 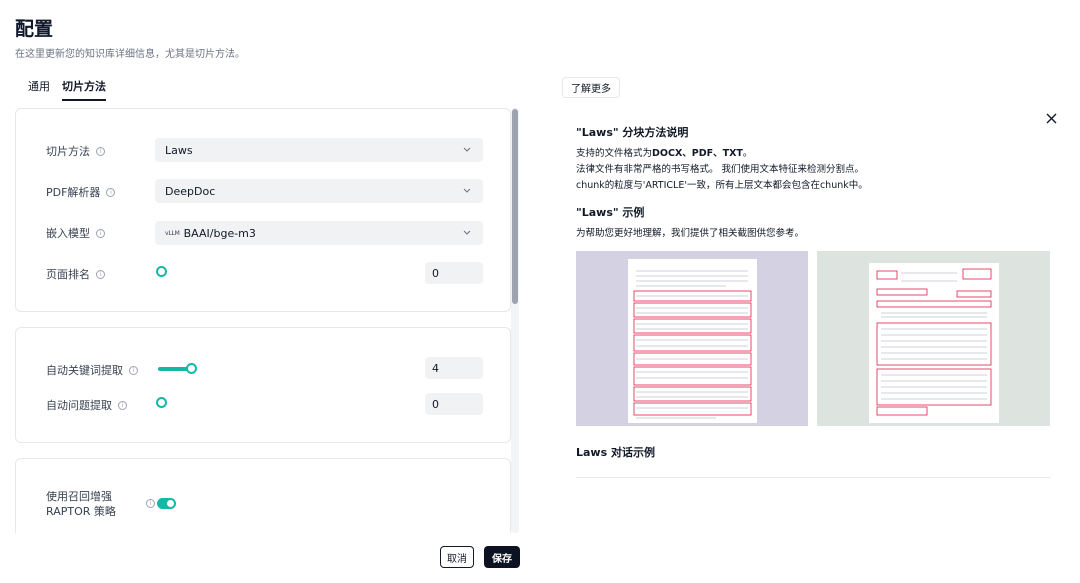 I want to click on example-description: 为帮助您更好地理解，我们提供了相关截图供您参考。, so click(x=690, y=233).